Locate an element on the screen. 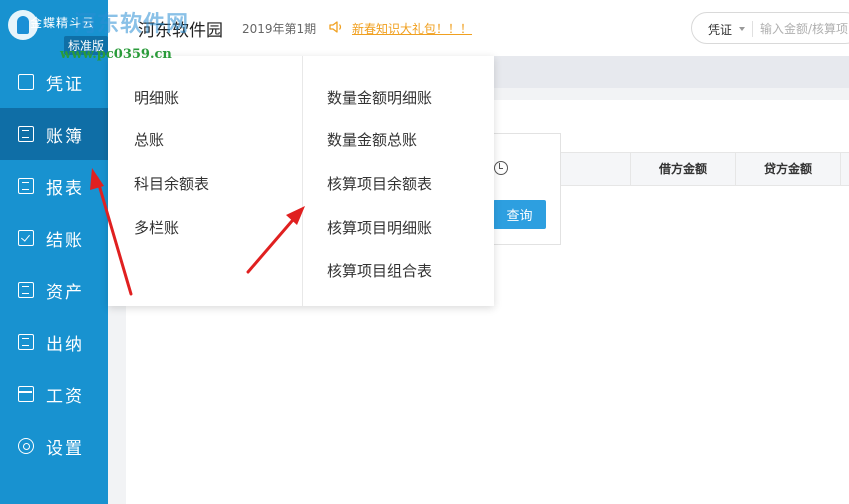  sidebar-item-label: 资产 is located at coordinates (65, 292).